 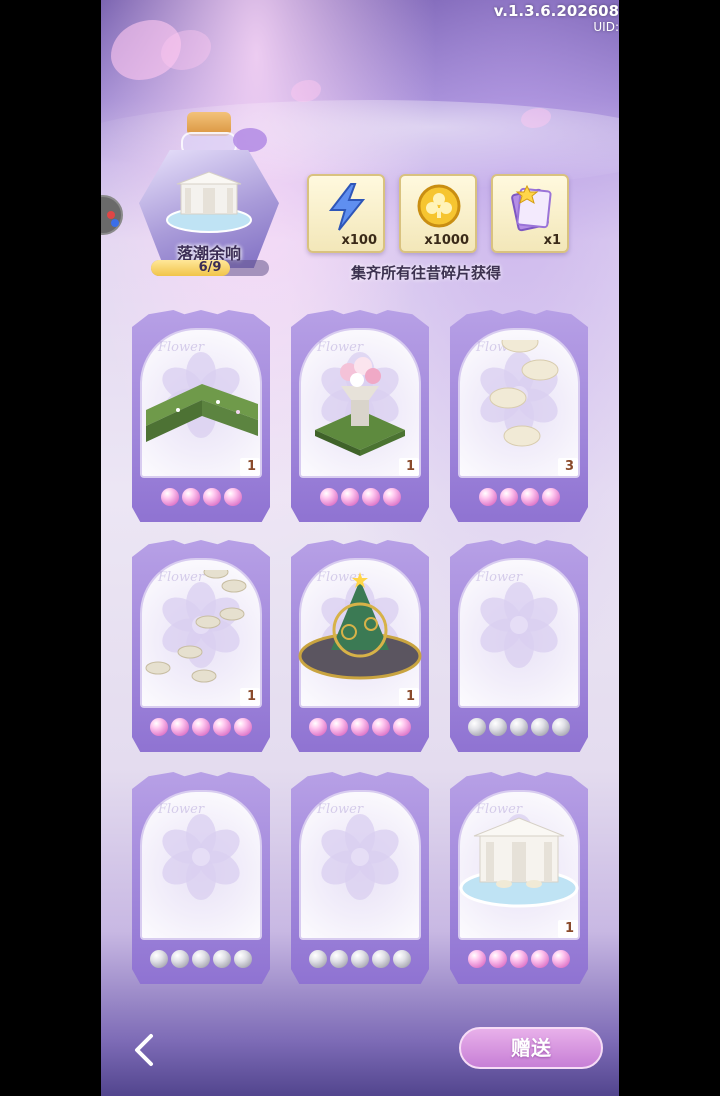 I want to click on flower-urn-icon, so click(x=360, y=406).